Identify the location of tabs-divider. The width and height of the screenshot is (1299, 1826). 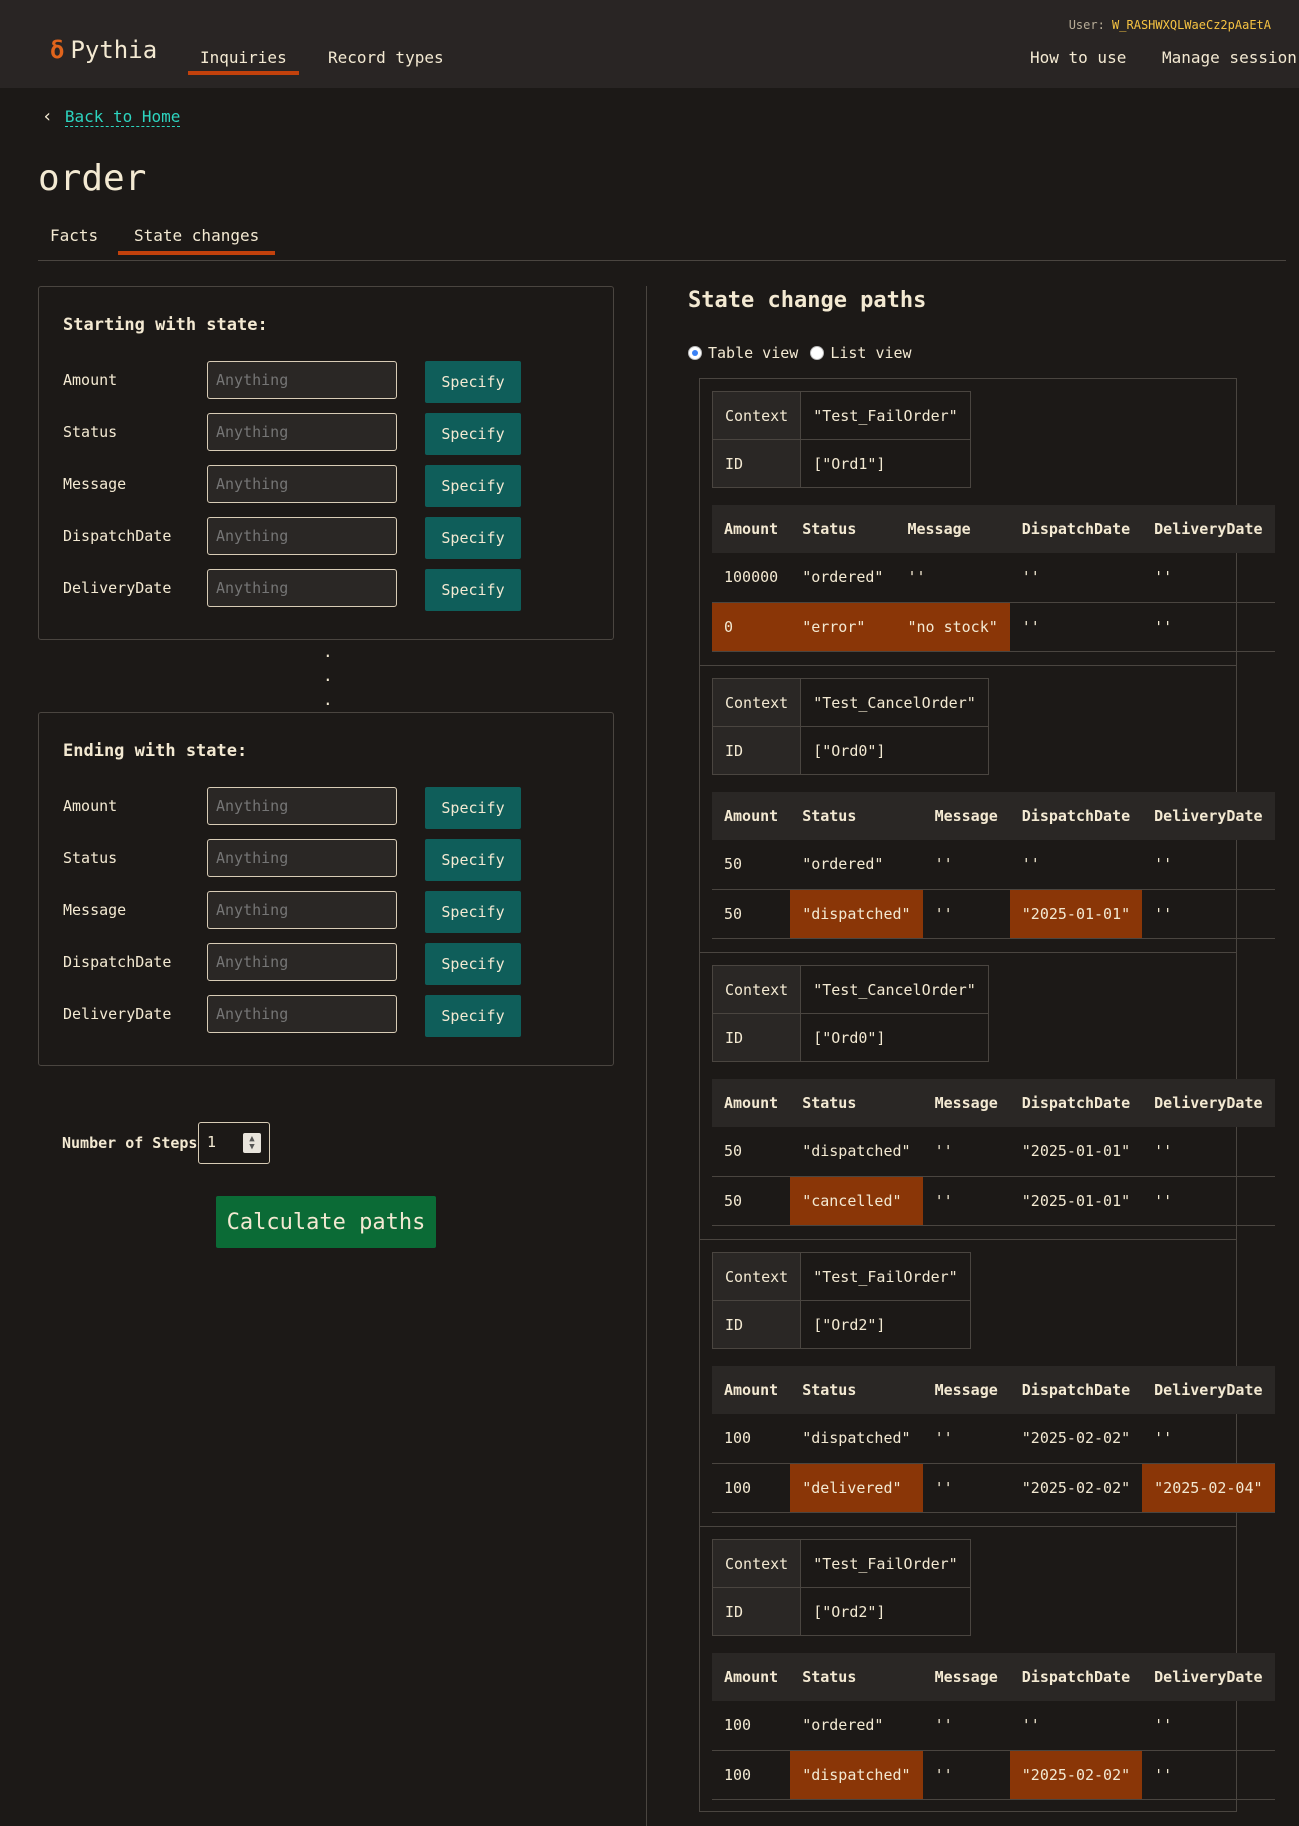
(662, 260).